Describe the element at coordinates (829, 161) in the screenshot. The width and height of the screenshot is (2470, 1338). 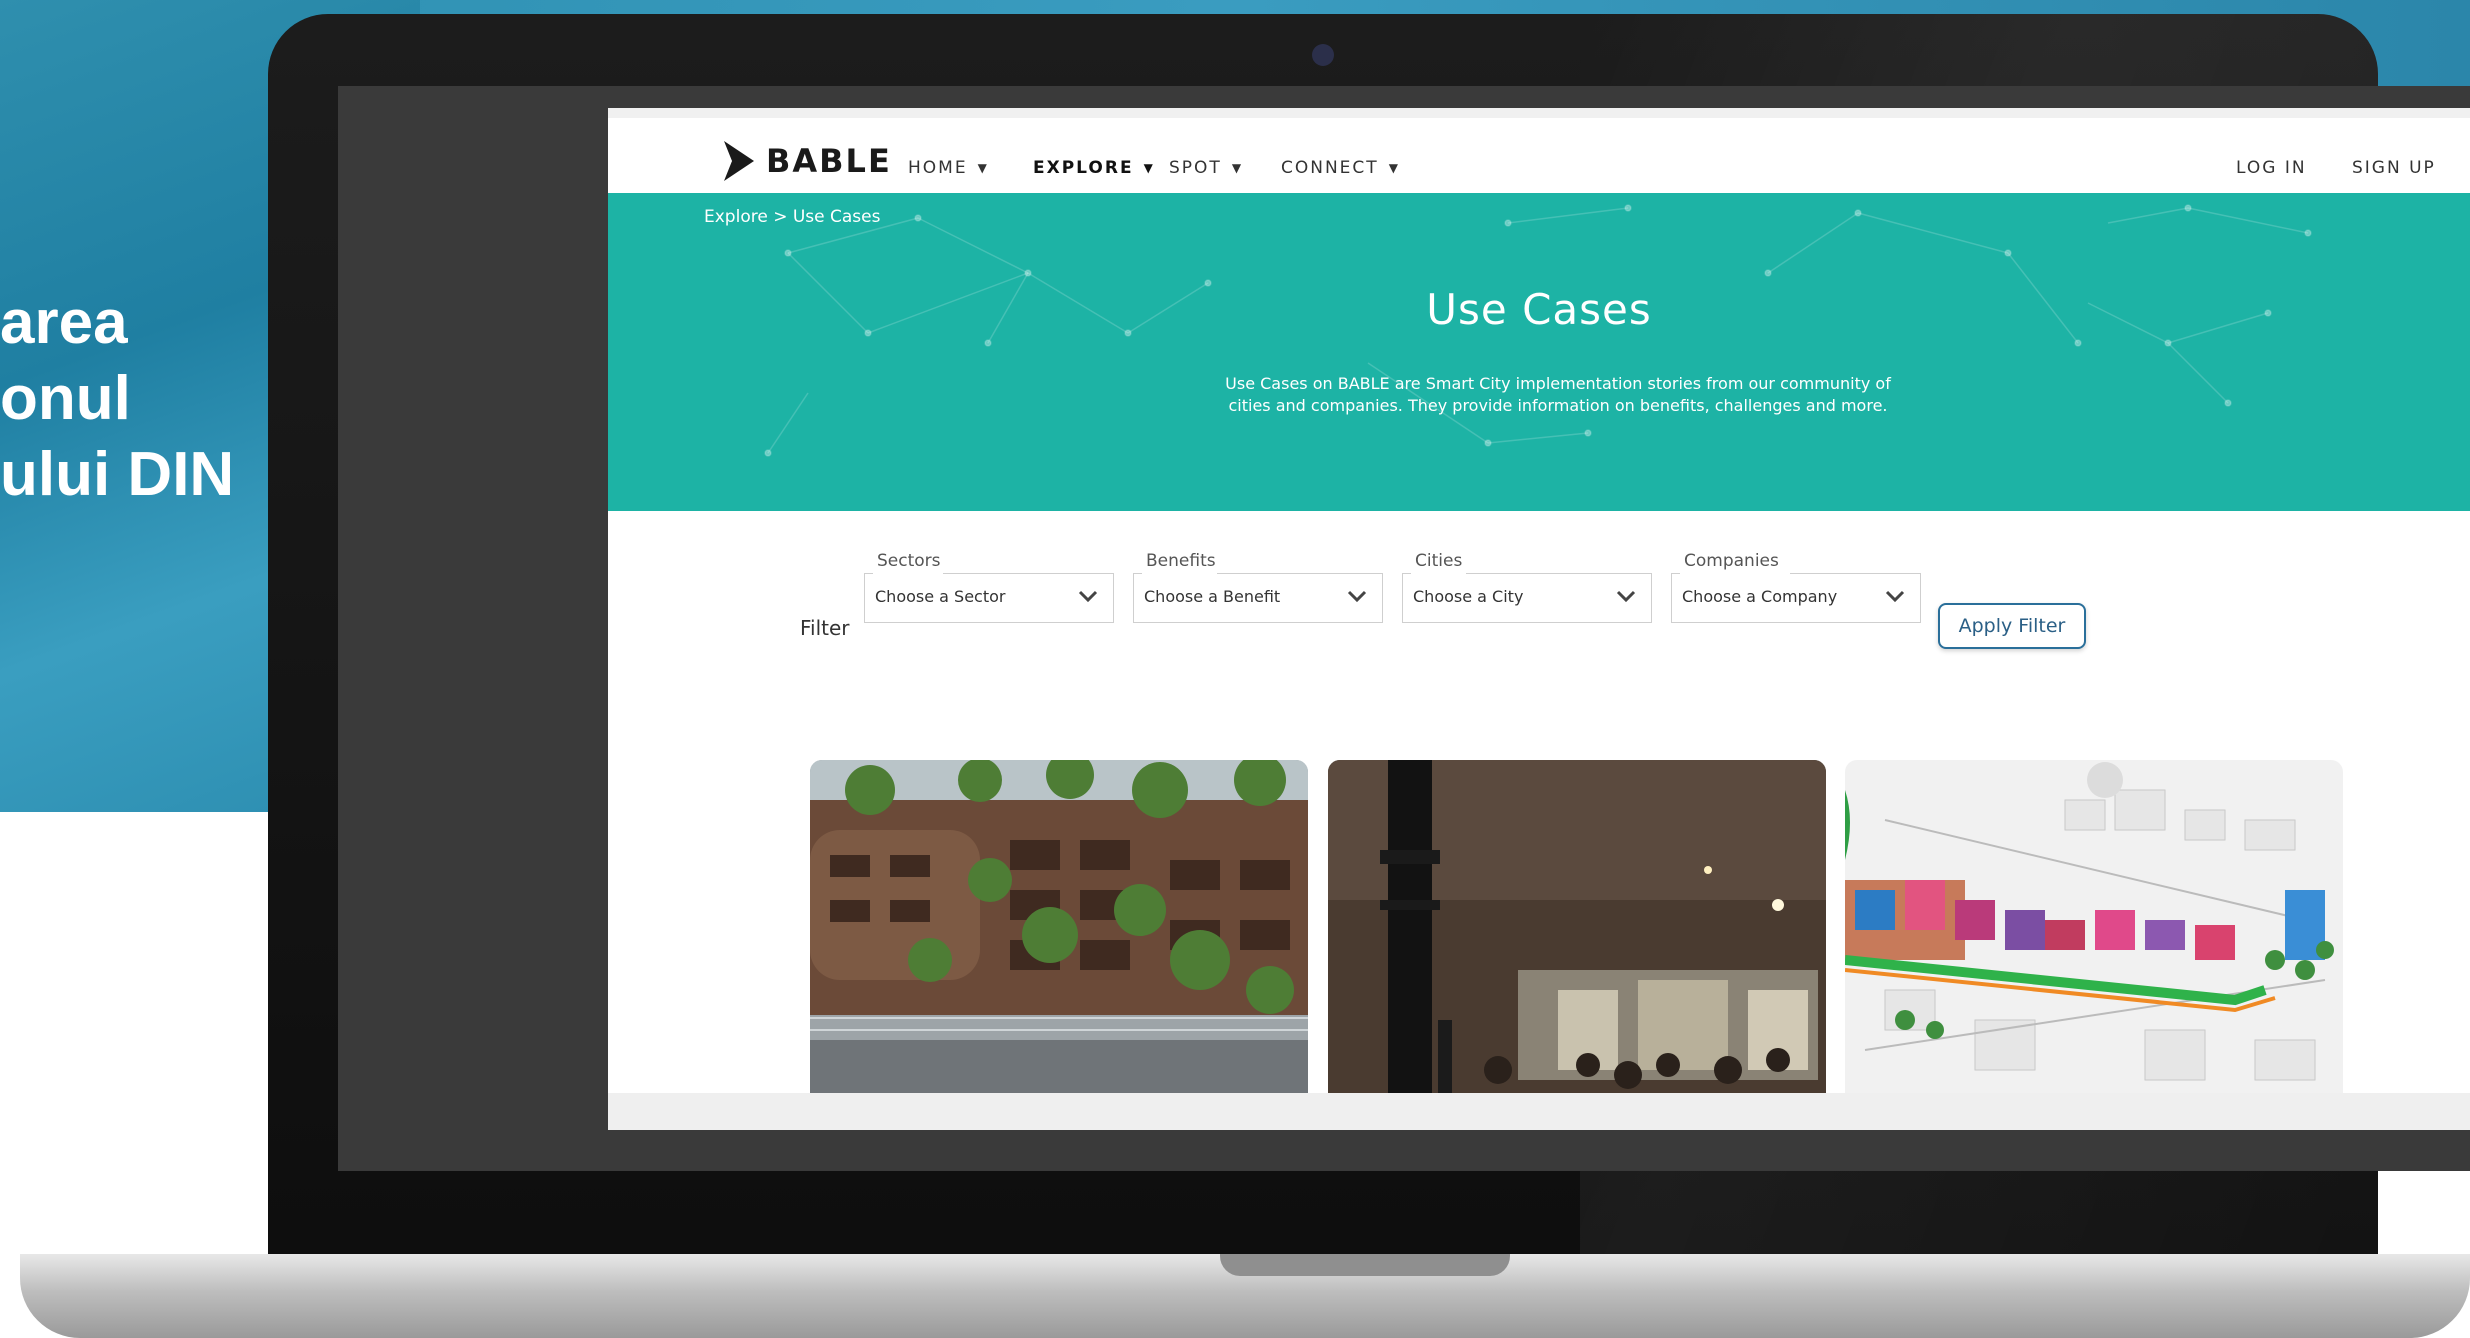
I see `logo-text: BABLE` at that location.